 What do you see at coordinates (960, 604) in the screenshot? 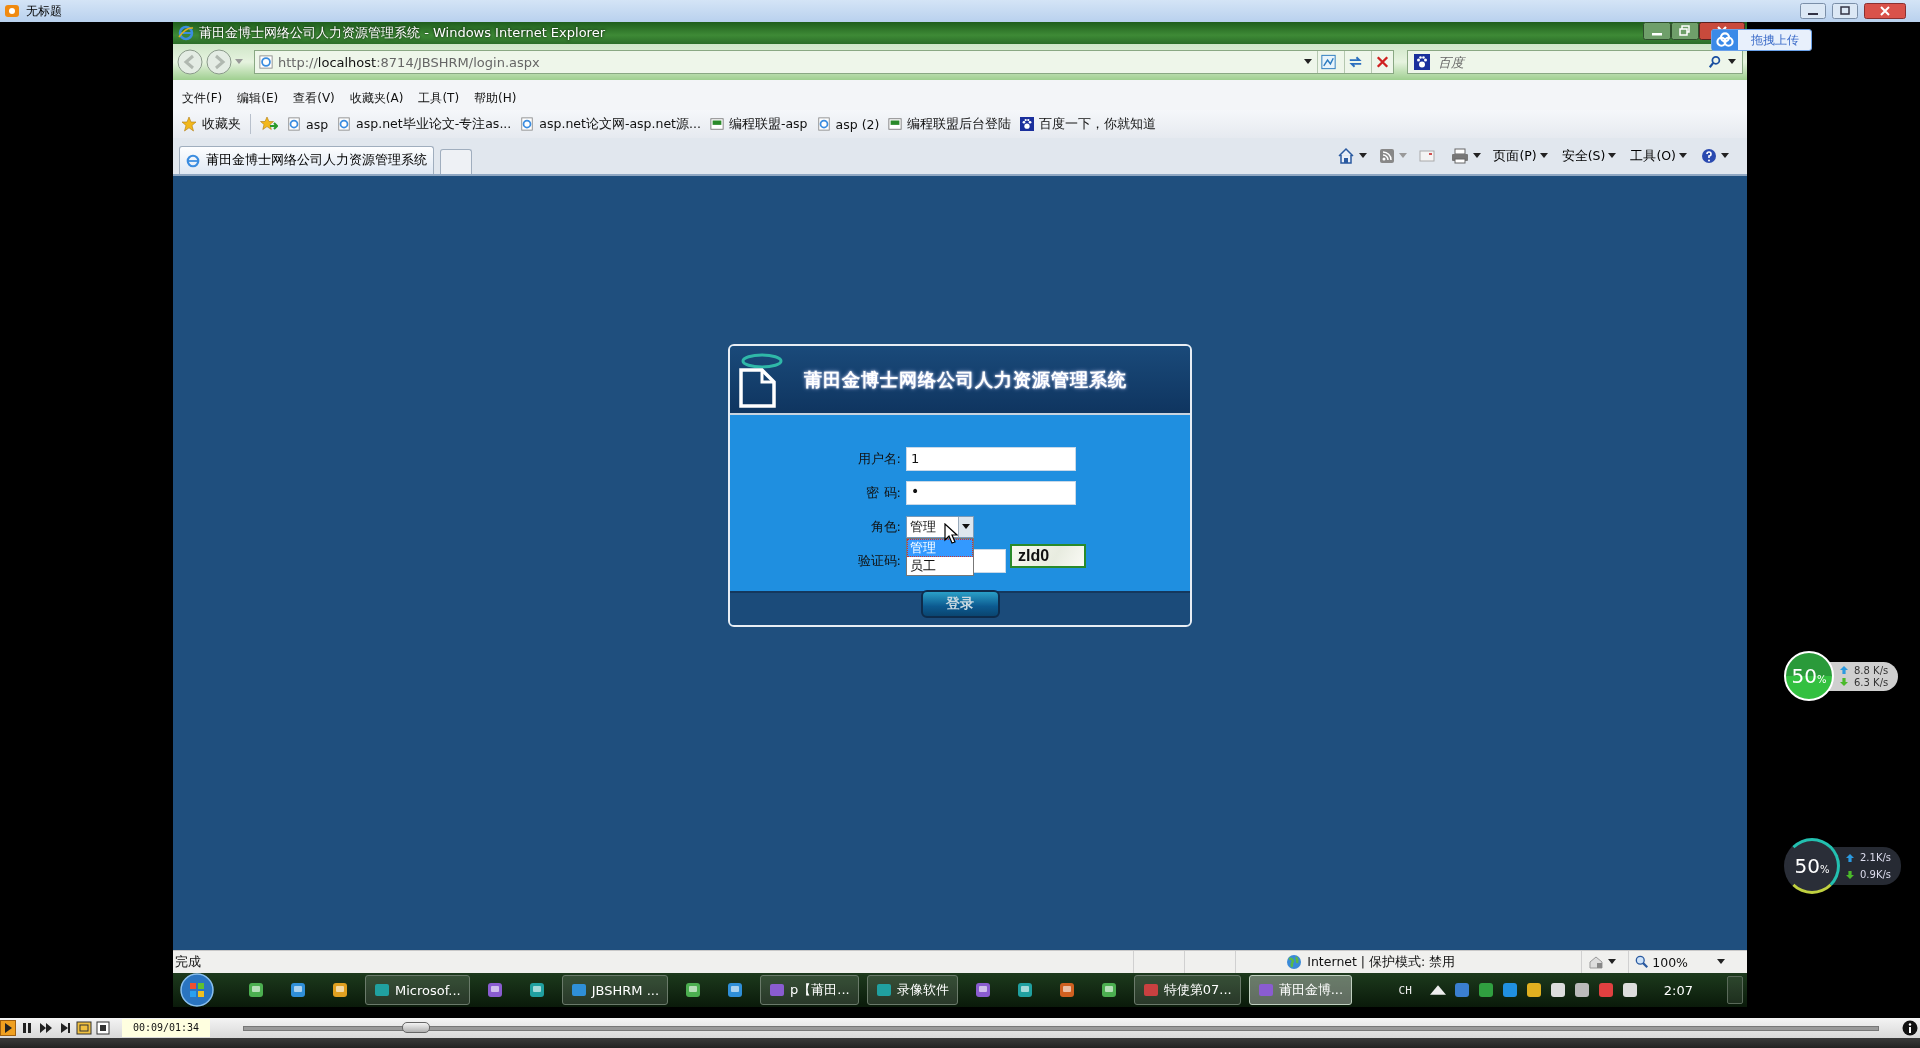
I see `login-button: 登录` at bounding box center [960, 604].